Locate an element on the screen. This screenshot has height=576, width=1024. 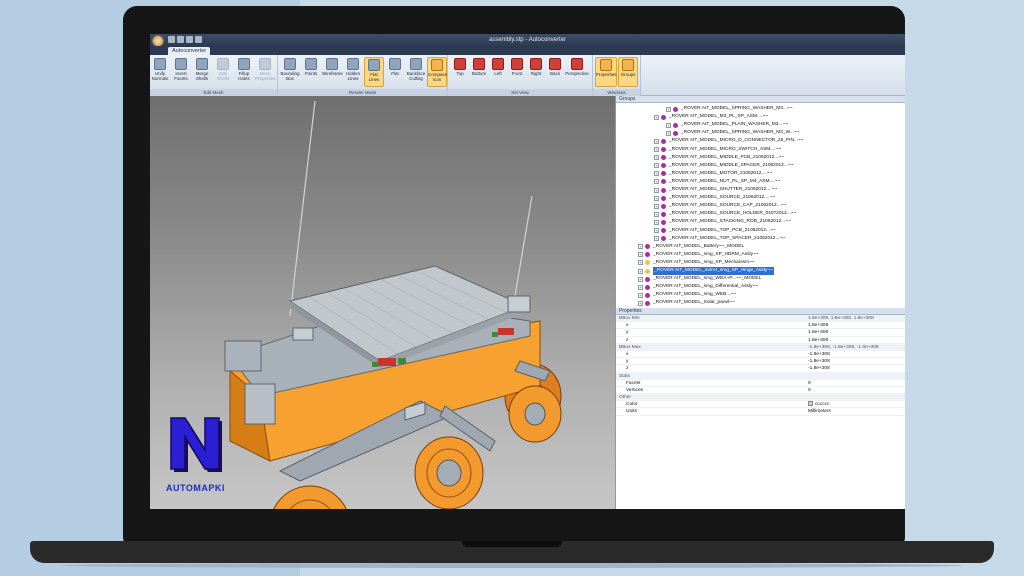
tree-item: + _ROVER AIT_MODEL_PLAIN_WASHER_M3...~~ is located at coordinates (727, 125).